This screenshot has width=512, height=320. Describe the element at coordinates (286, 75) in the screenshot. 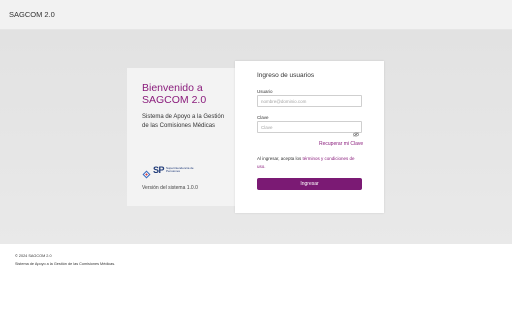

I see `login-title: Ingreso de usuarios` at that location.